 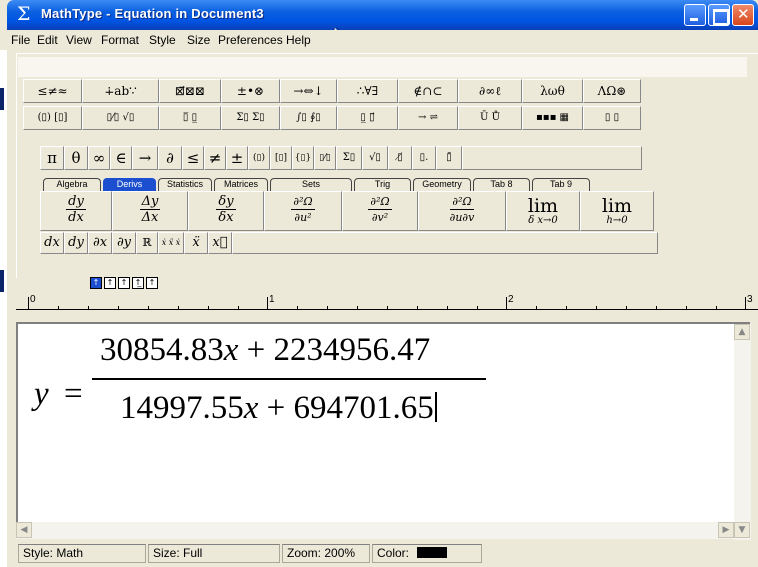 I want to click on fractions-palette-button: ▯⁄▯ √▯, so click(x=120, y=118).